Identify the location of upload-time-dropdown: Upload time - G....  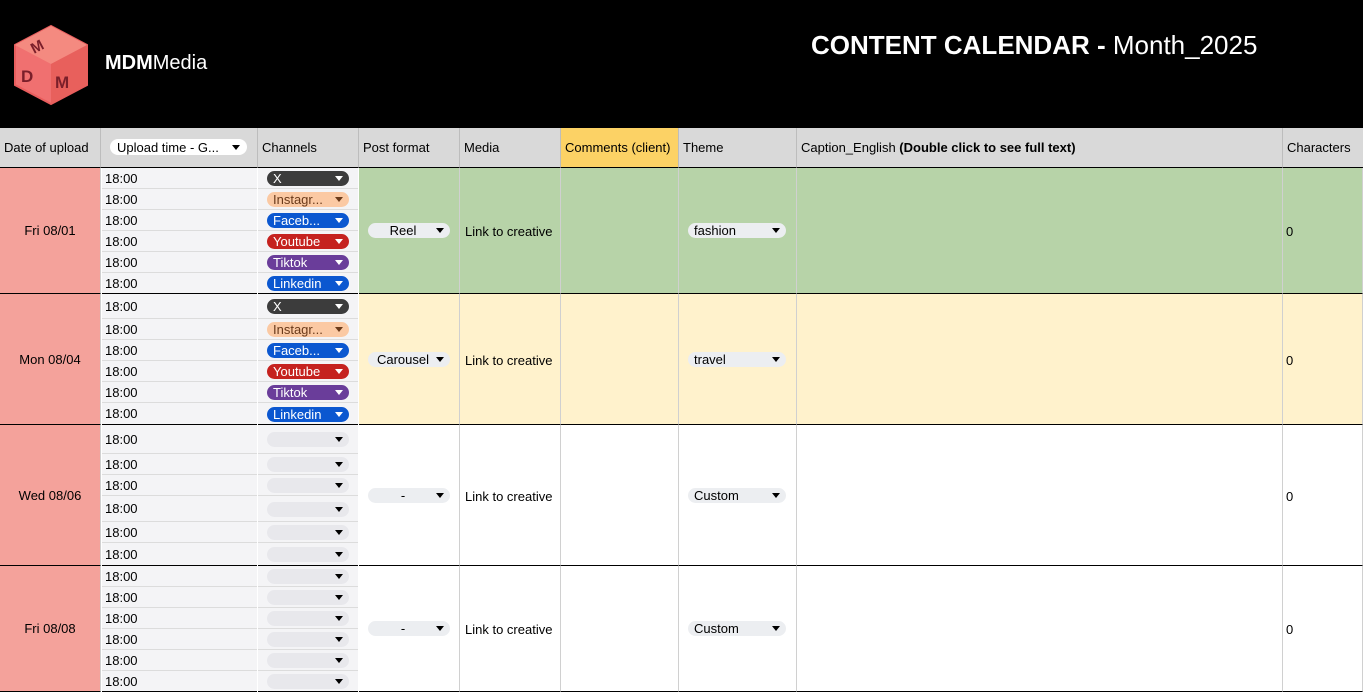
(178, 147).